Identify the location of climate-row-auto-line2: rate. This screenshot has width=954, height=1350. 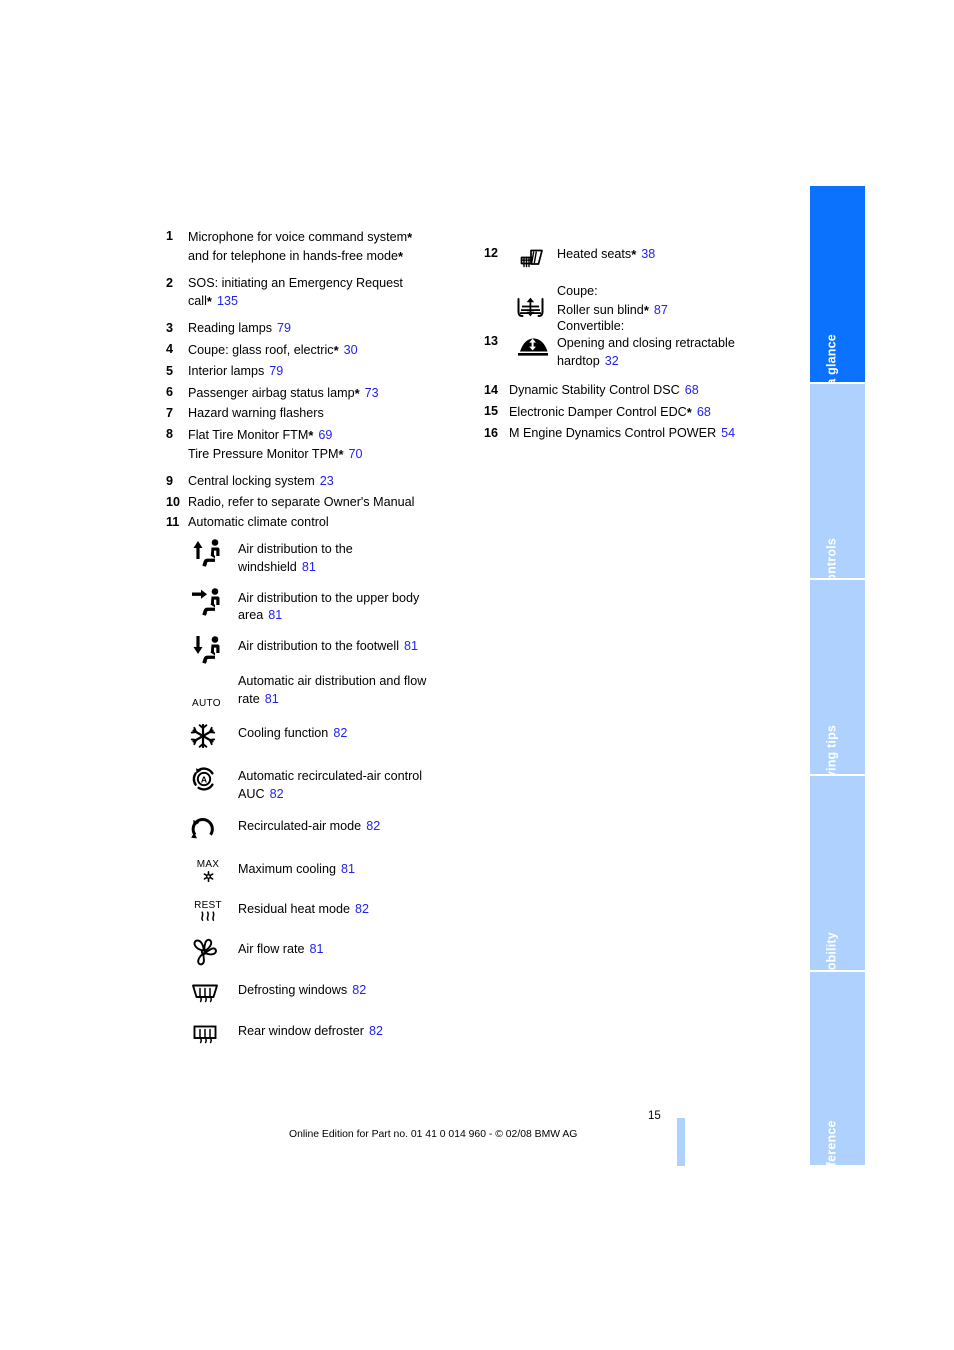
(249, 698).